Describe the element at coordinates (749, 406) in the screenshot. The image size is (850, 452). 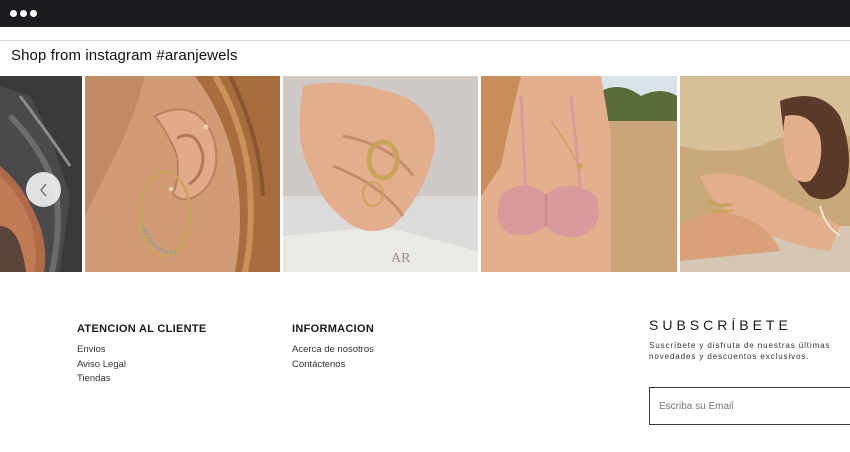
I see `email-input` at that location.